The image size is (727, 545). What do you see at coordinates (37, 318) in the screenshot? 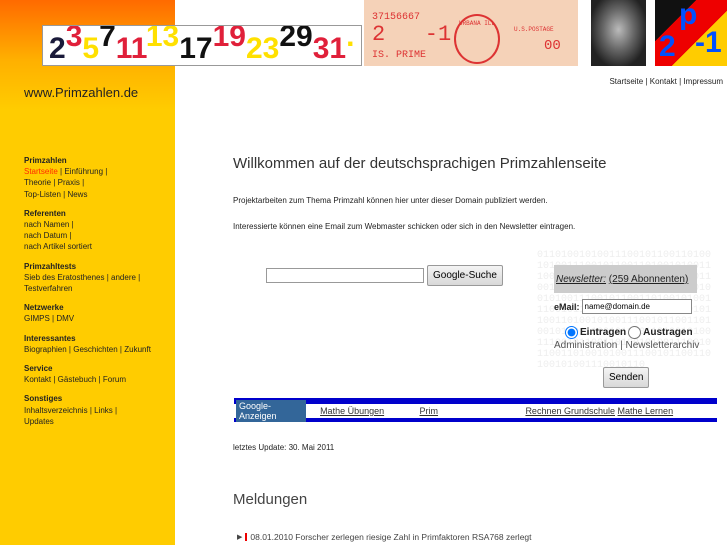
I see `nav-link: GIMPS` at bounding box center [37, 318].